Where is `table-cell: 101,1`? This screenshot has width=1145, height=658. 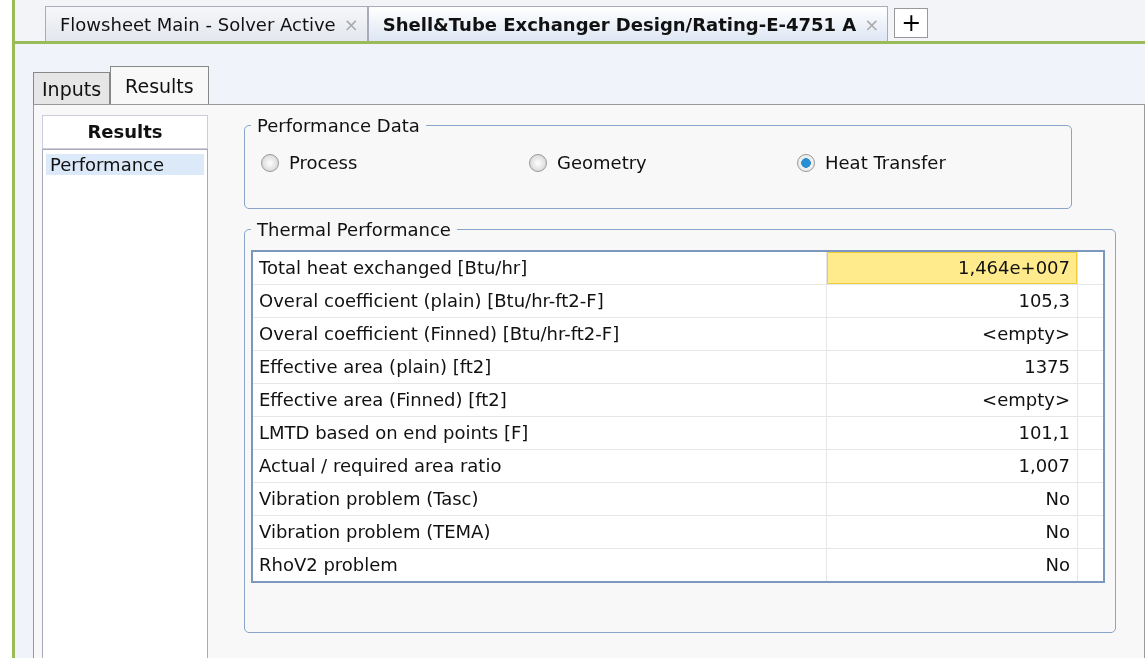
table-cell: 101,1 is located at coordinates (952, 433).